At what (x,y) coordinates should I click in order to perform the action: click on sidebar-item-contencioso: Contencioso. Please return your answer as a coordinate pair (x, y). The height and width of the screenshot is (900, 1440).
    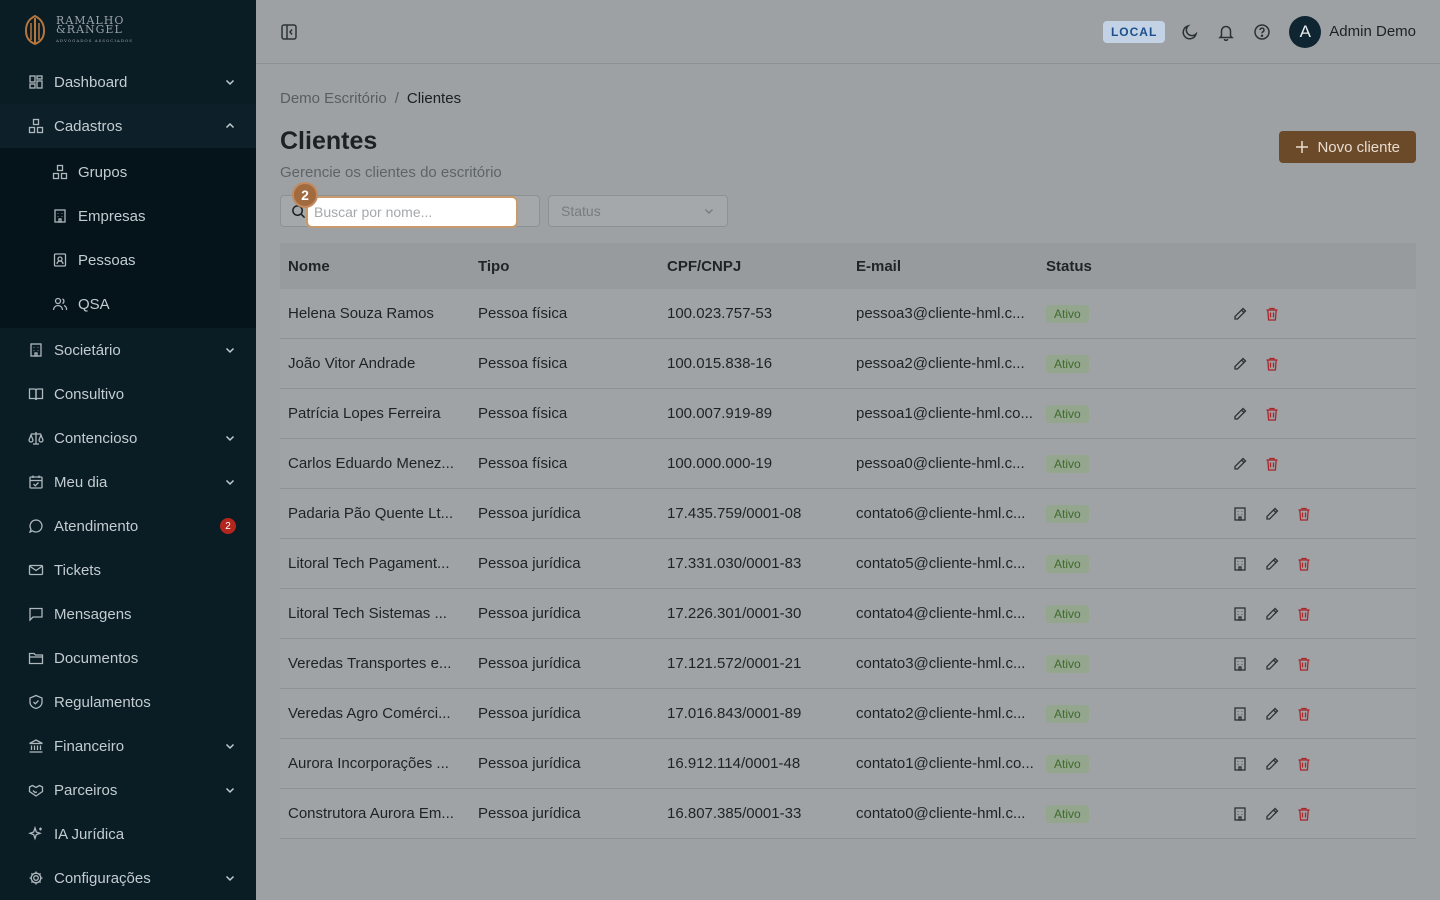
    Looking at the image, I should click on (128, 438).